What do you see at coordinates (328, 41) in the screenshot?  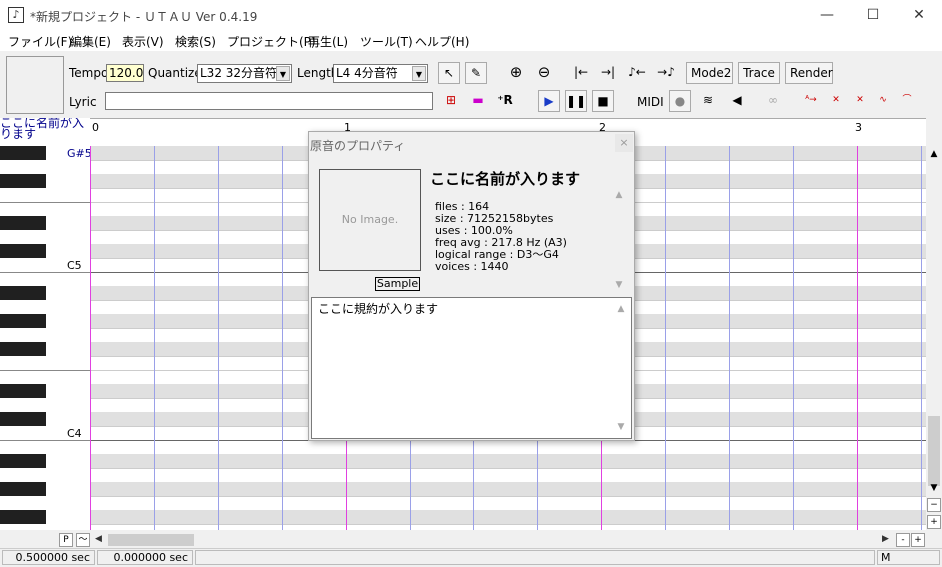 I see `menu-playback: 再生(L)` at bounding box center [328, 41].